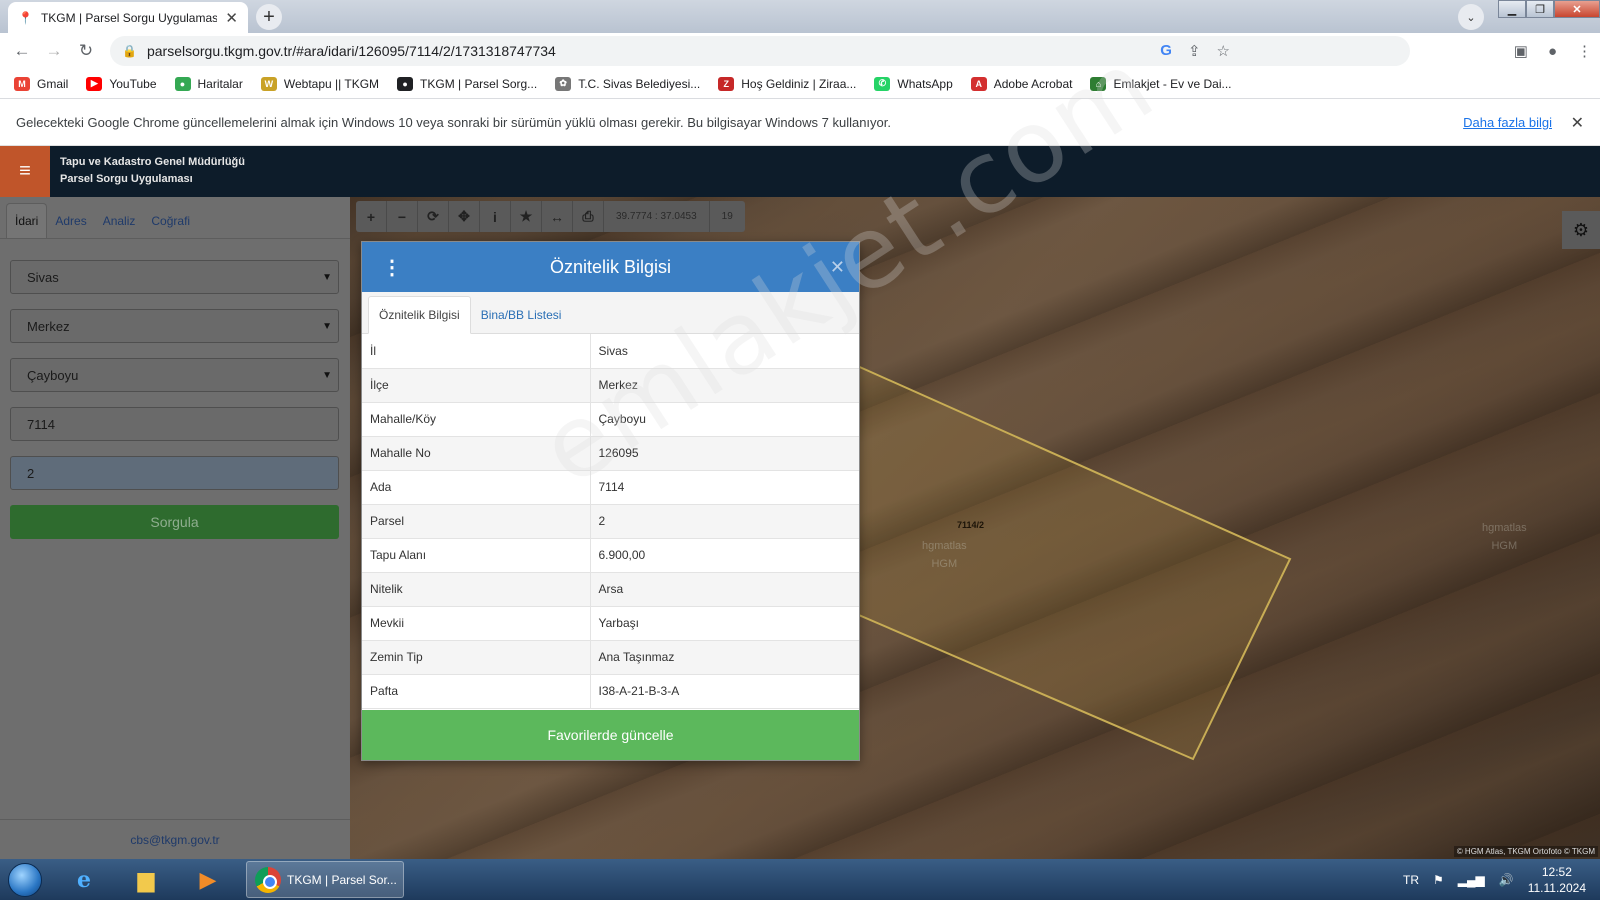  Describe the element at coordinates (119, 221) in the screenshot. I see `tab-analiz: Analiz` at that location.